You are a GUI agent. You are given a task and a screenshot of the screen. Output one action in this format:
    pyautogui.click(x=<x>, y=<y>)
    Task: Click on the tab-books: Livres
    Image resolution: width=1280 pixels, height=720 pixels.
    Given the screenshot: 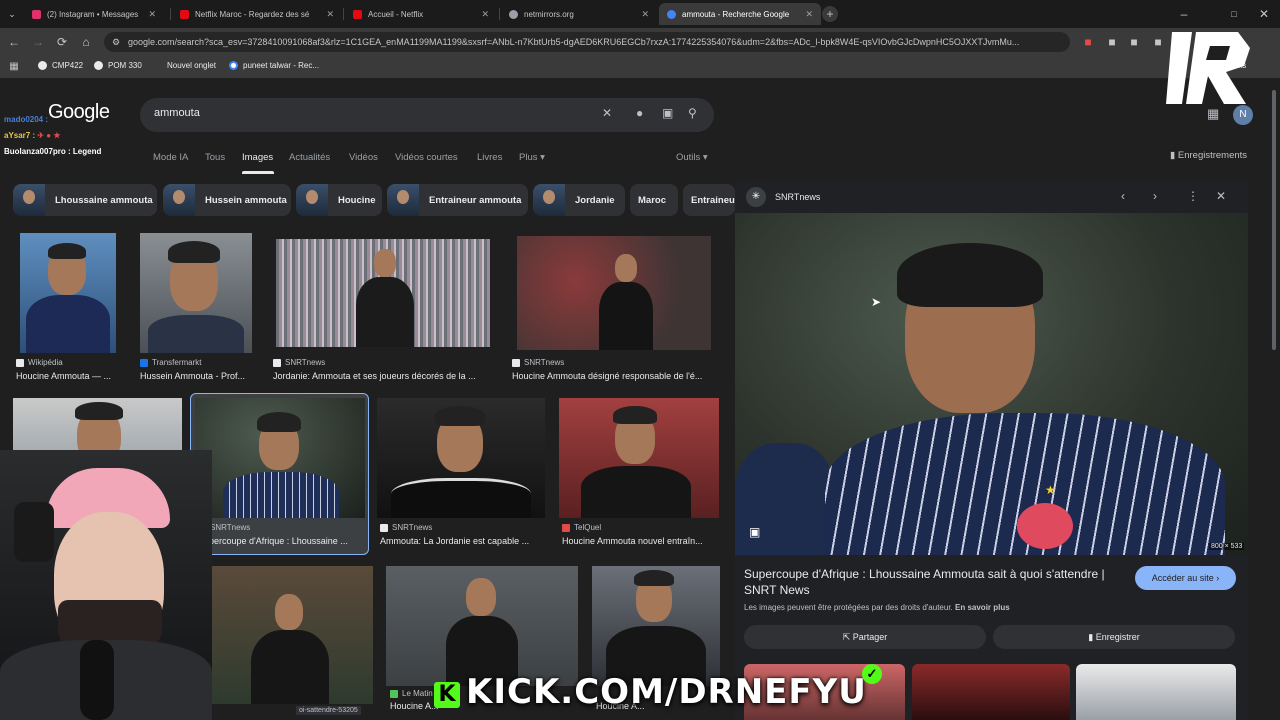 What is the action you would take?
    pyautogui.click(x=489, y=157)
    